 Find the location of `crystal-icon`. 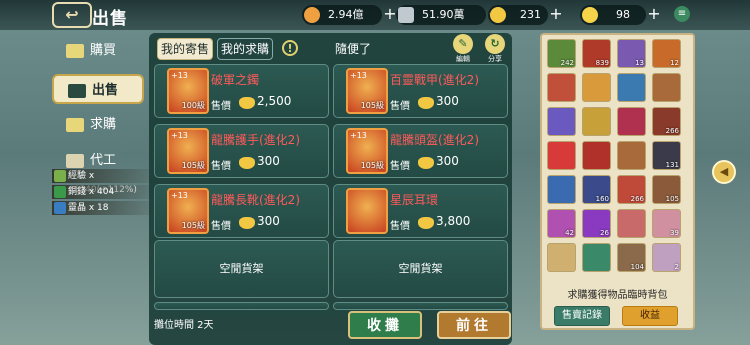

crystal-icon is located at coordinates (60, 208).